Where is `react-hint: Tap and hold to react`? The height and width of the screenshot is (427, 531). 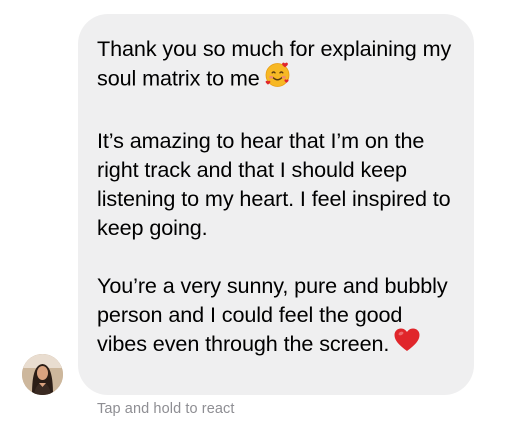
react-hint: Tap and hold to react is located at coordinates (166, 409).